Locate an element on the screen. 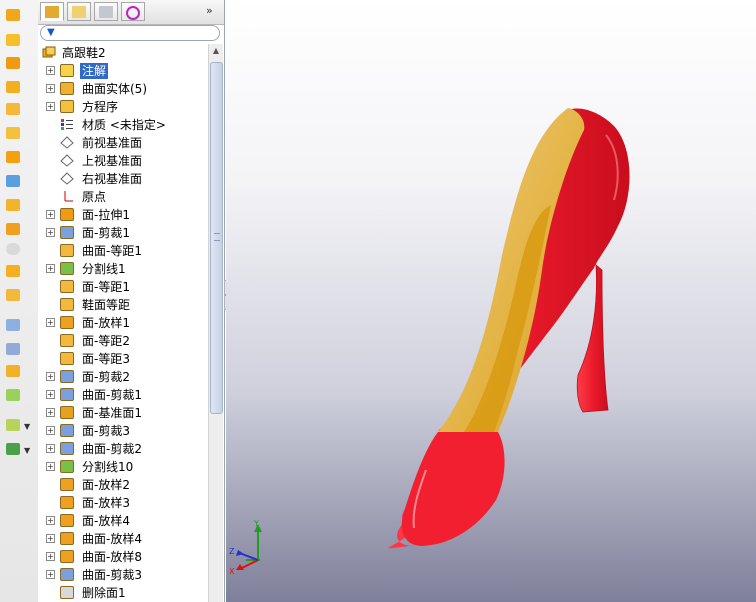 The width and height of the screenshot is (756, 602). tree-item: + 曲面-放样4 is located at coordinates (123, 539).